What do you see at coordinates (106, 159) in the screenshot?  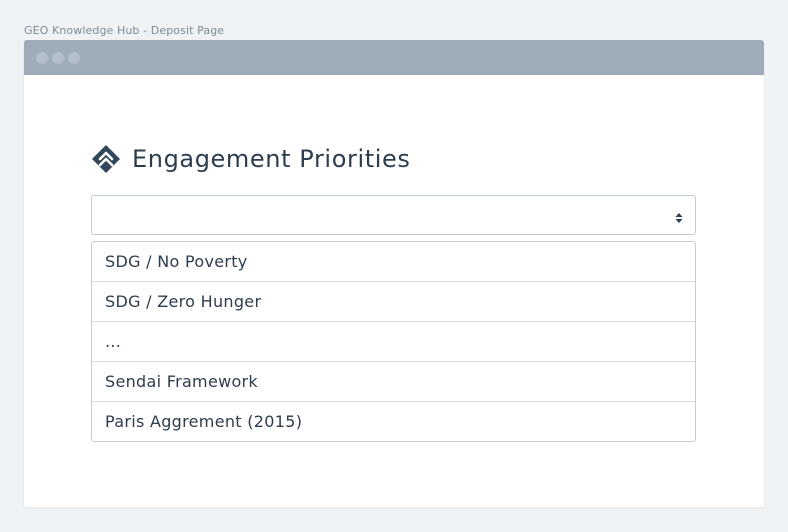 I see `double-chevron-up-icon` at bounding box center [106, 159].